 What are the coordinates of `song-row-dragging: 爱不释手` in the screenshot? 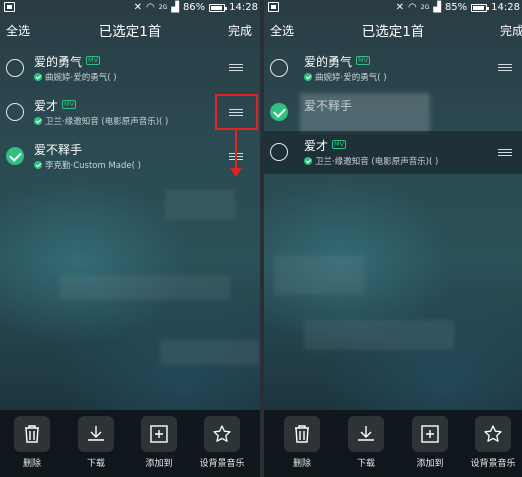 It's located at (393, 112).